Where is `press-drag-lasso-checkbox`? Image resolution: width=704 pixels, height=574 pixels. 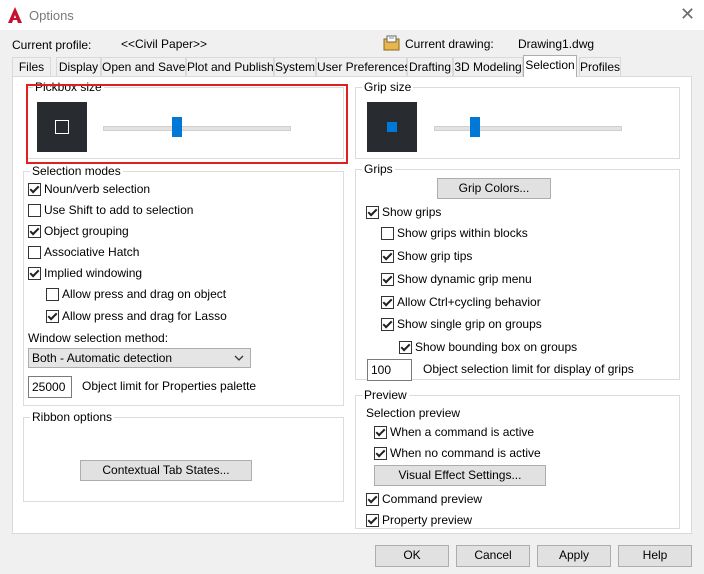 press-drag-lasso-checkbox is located at coordinates (52, 316).